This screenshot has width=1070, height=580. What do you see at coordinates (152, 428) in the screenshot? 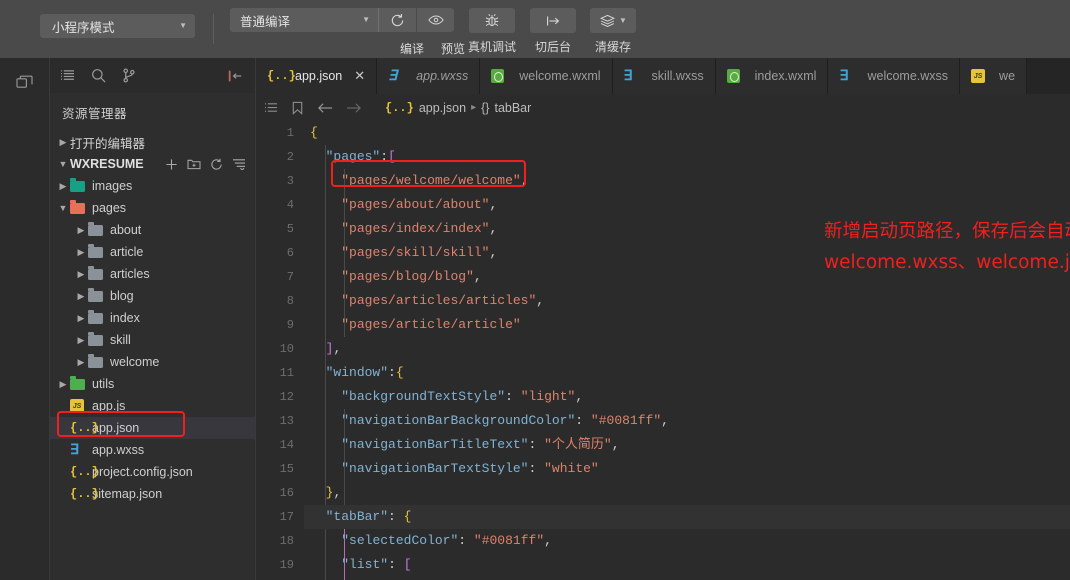
I see `tree-item-app-json: {..} app.json` at bounding box center [152, 428].